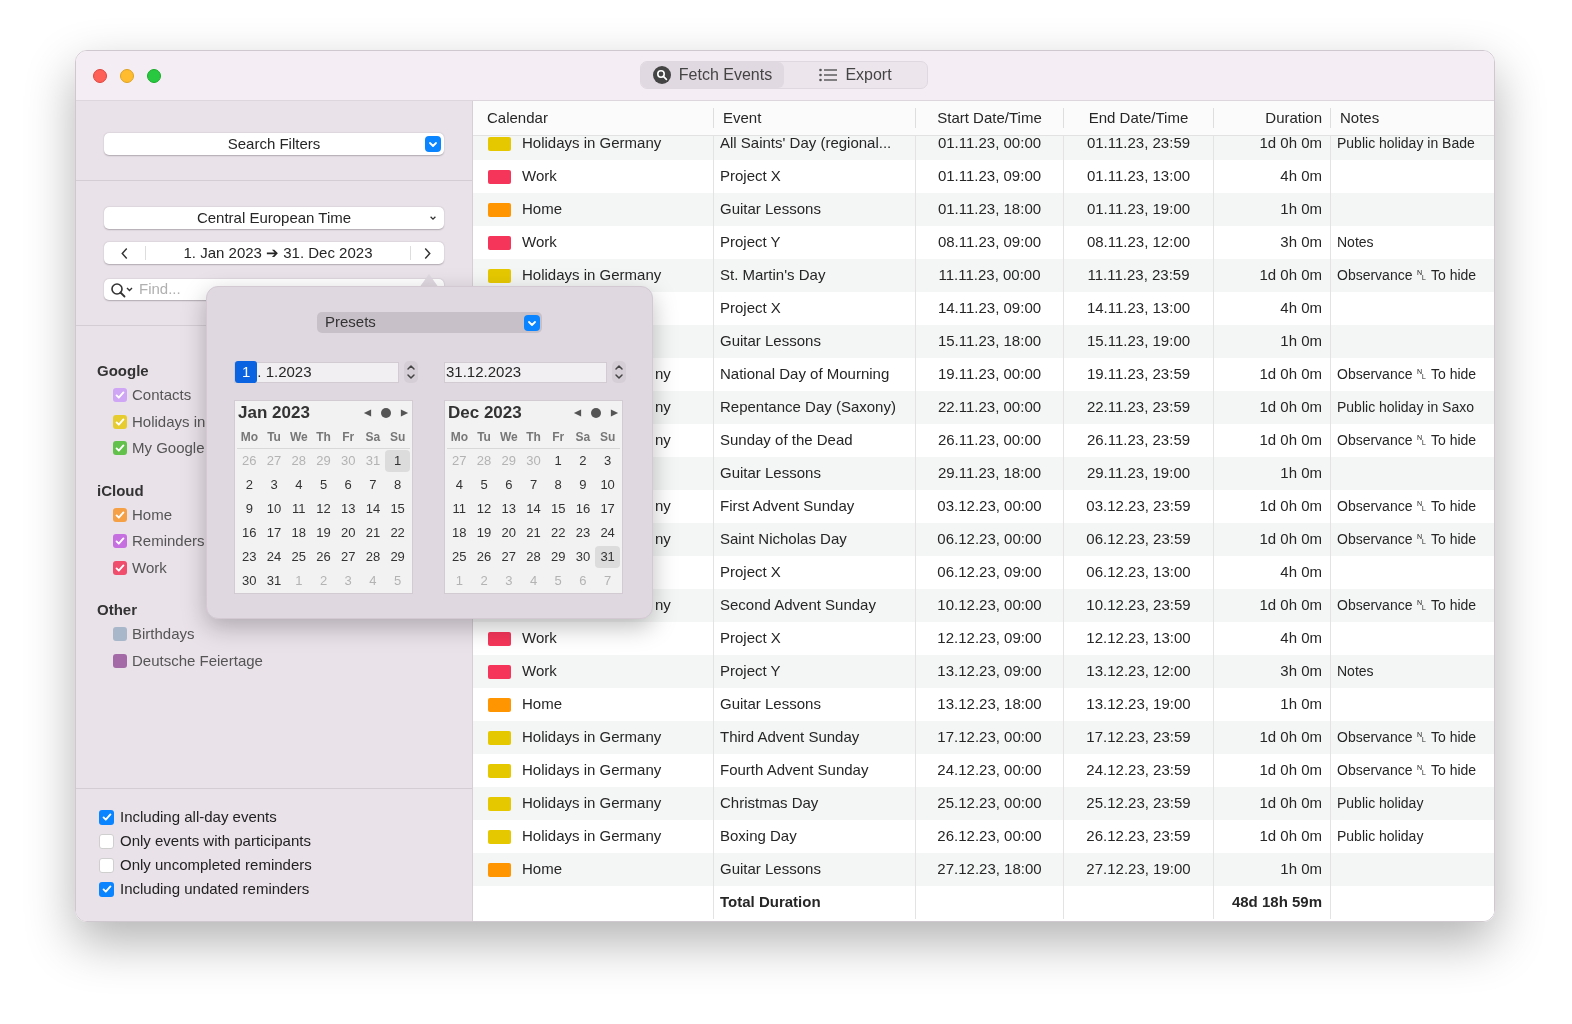  What do you see at coordinates (1272, 902) in the screenshot?
I see `total-duration: 48d 18h 59m` at bounding box center [1272, 902].